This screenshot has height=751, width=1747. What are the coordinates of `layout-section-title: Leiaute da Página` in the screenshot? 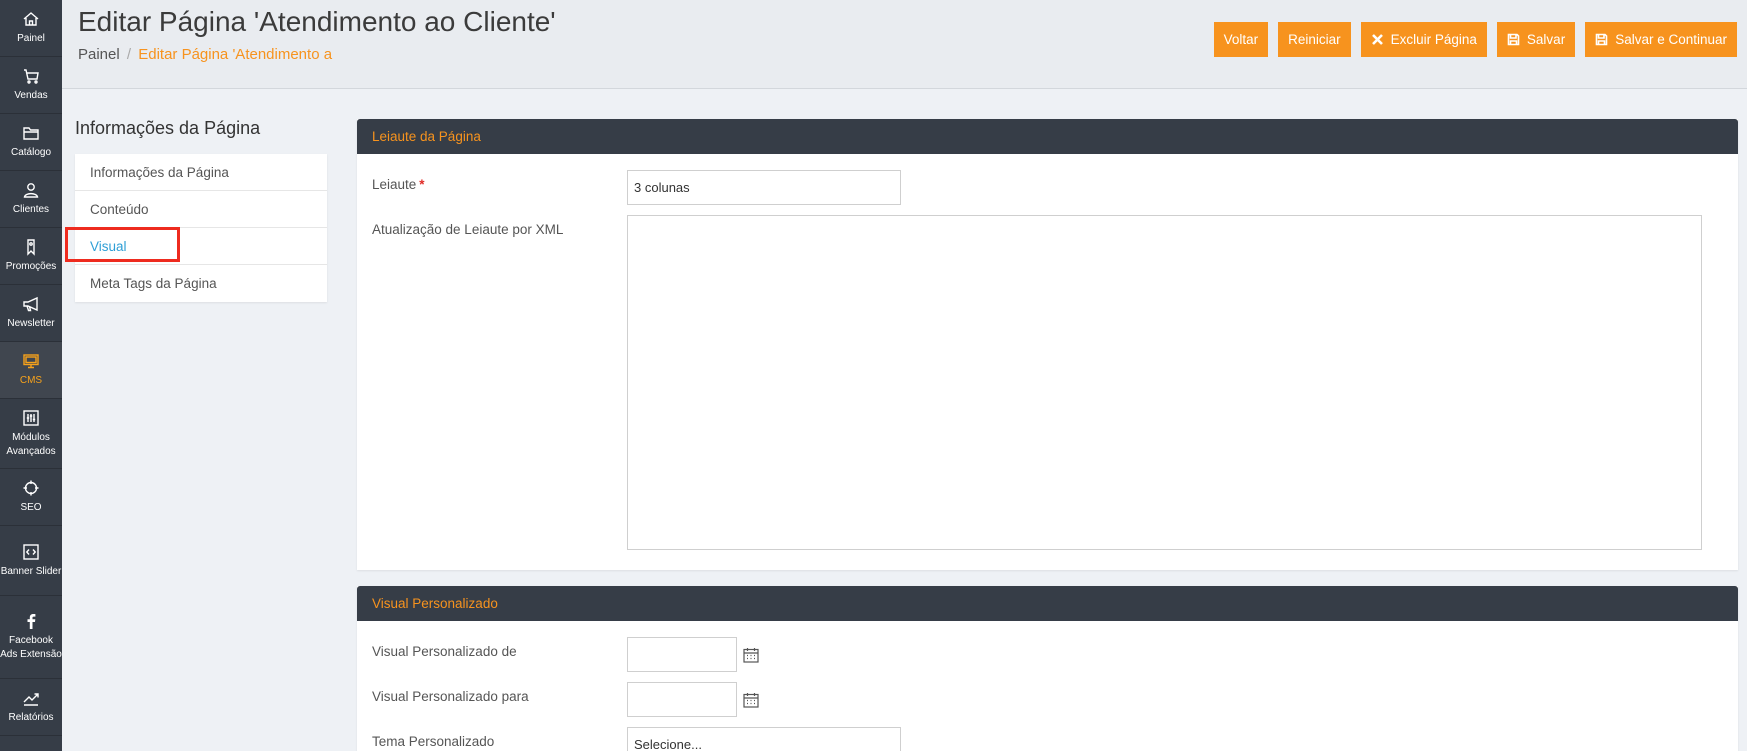 It's located at (1047, 136).